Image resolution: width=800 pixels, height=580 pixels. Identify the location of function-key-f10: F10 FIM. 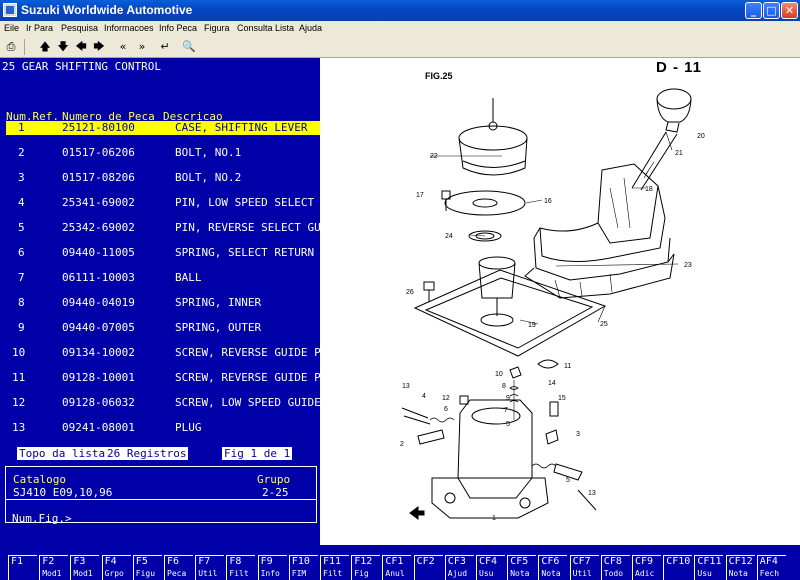
(303, 567).